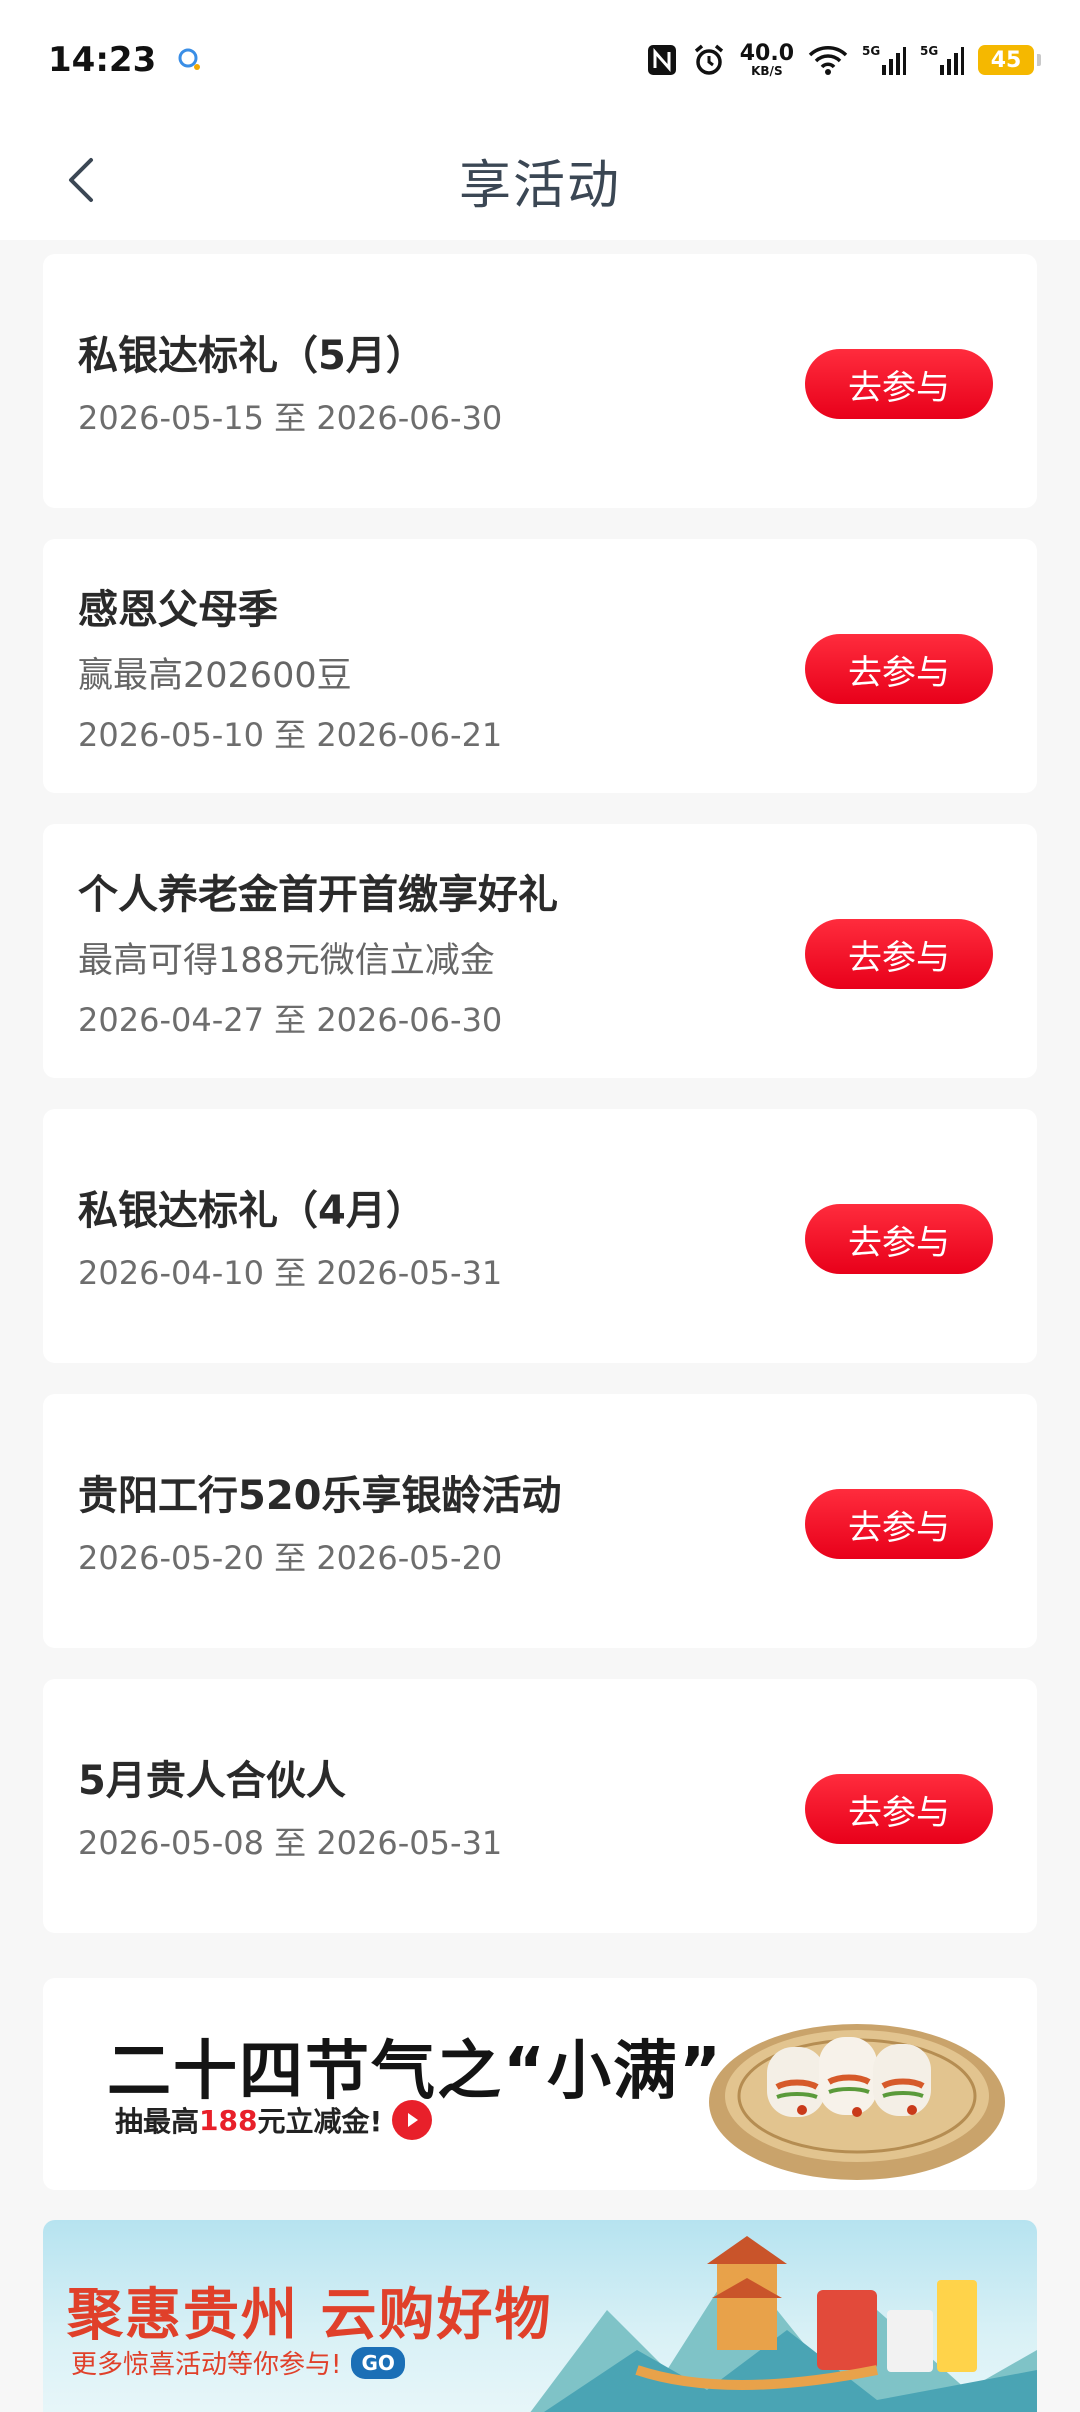  I want to click on activity-title: 贵阳工行520乐享银龄活动, so click(320, 1496).